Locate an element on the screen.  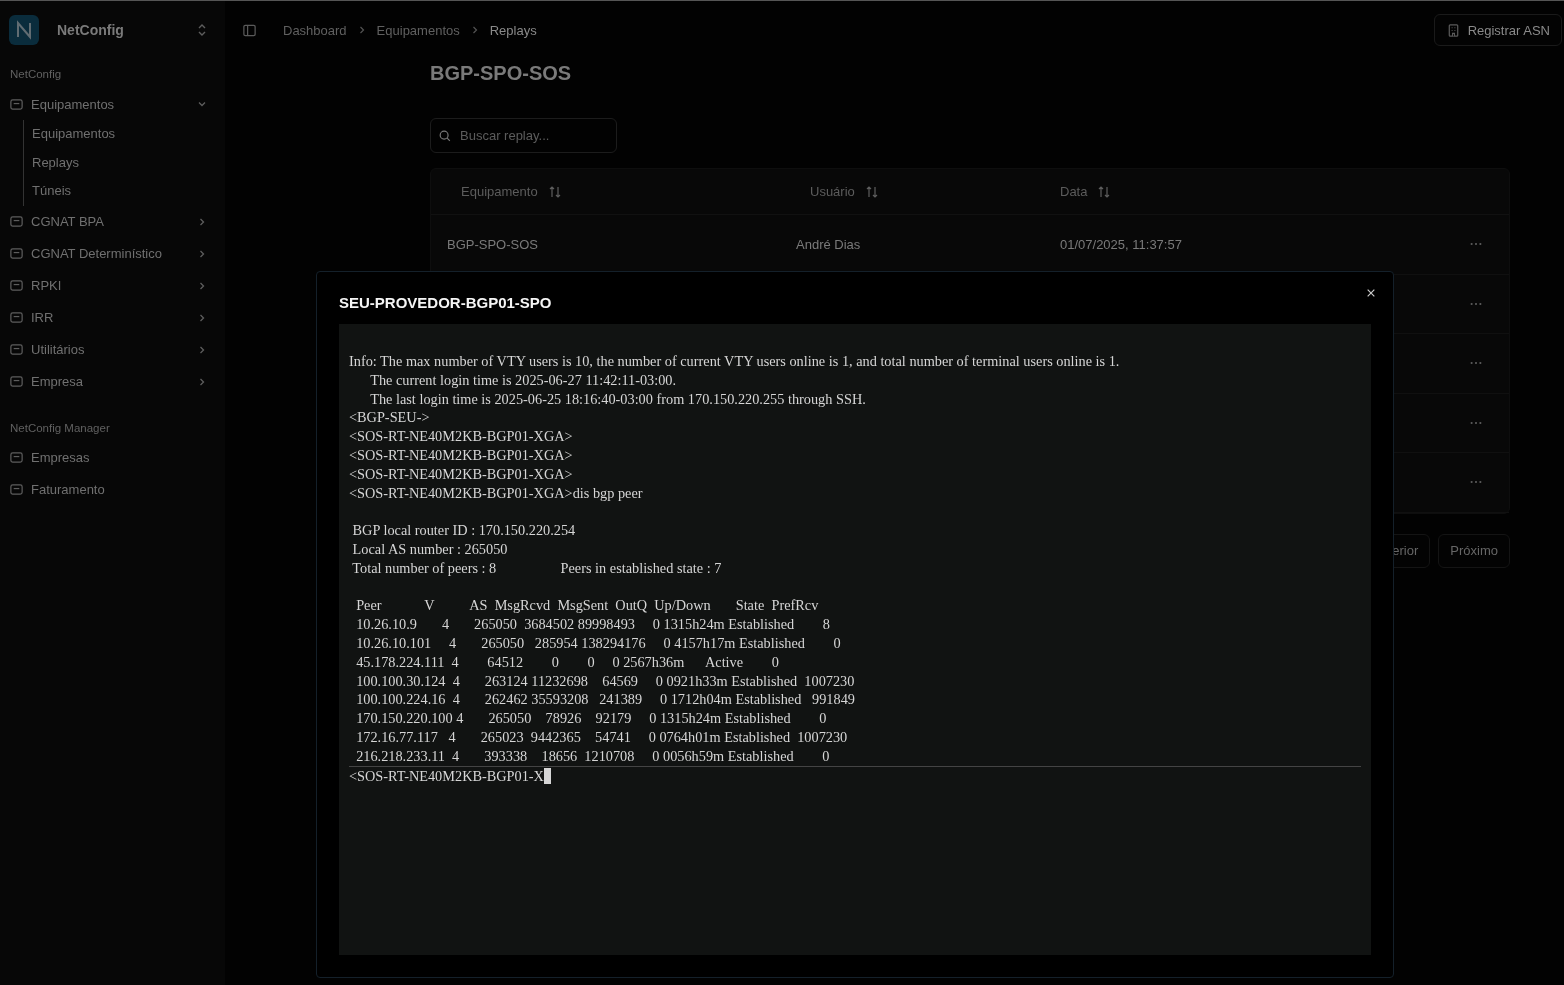
cursor-block is located at coordinates (547, 775).